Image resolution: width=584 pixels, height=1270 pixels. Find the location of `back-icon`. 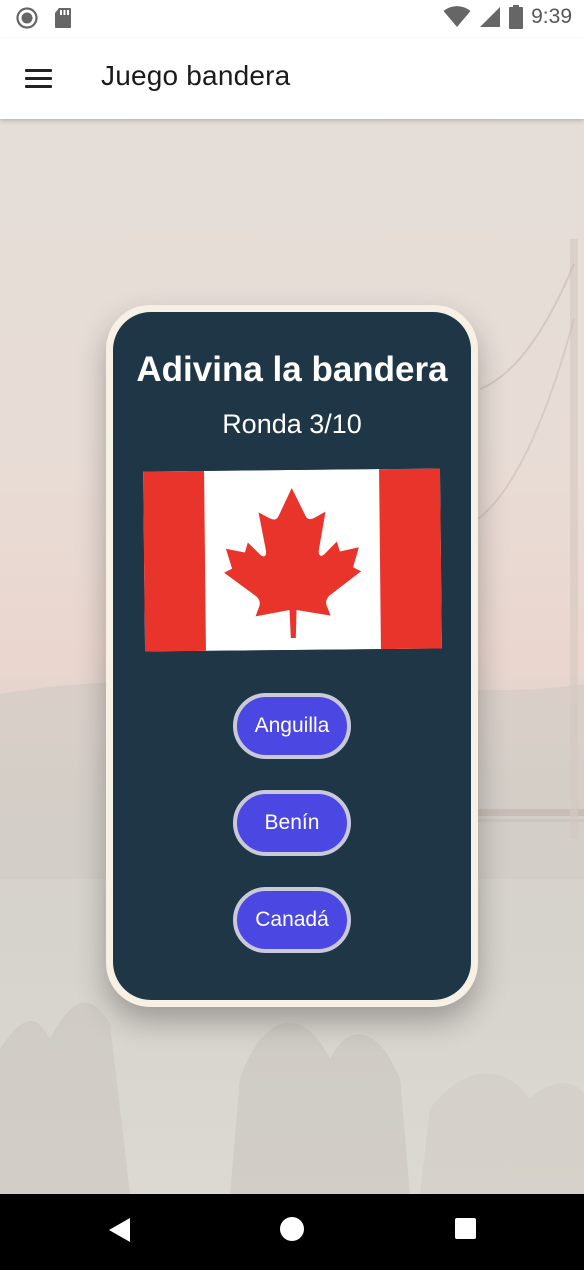

back-icon is located at coordinates (120, 1230).